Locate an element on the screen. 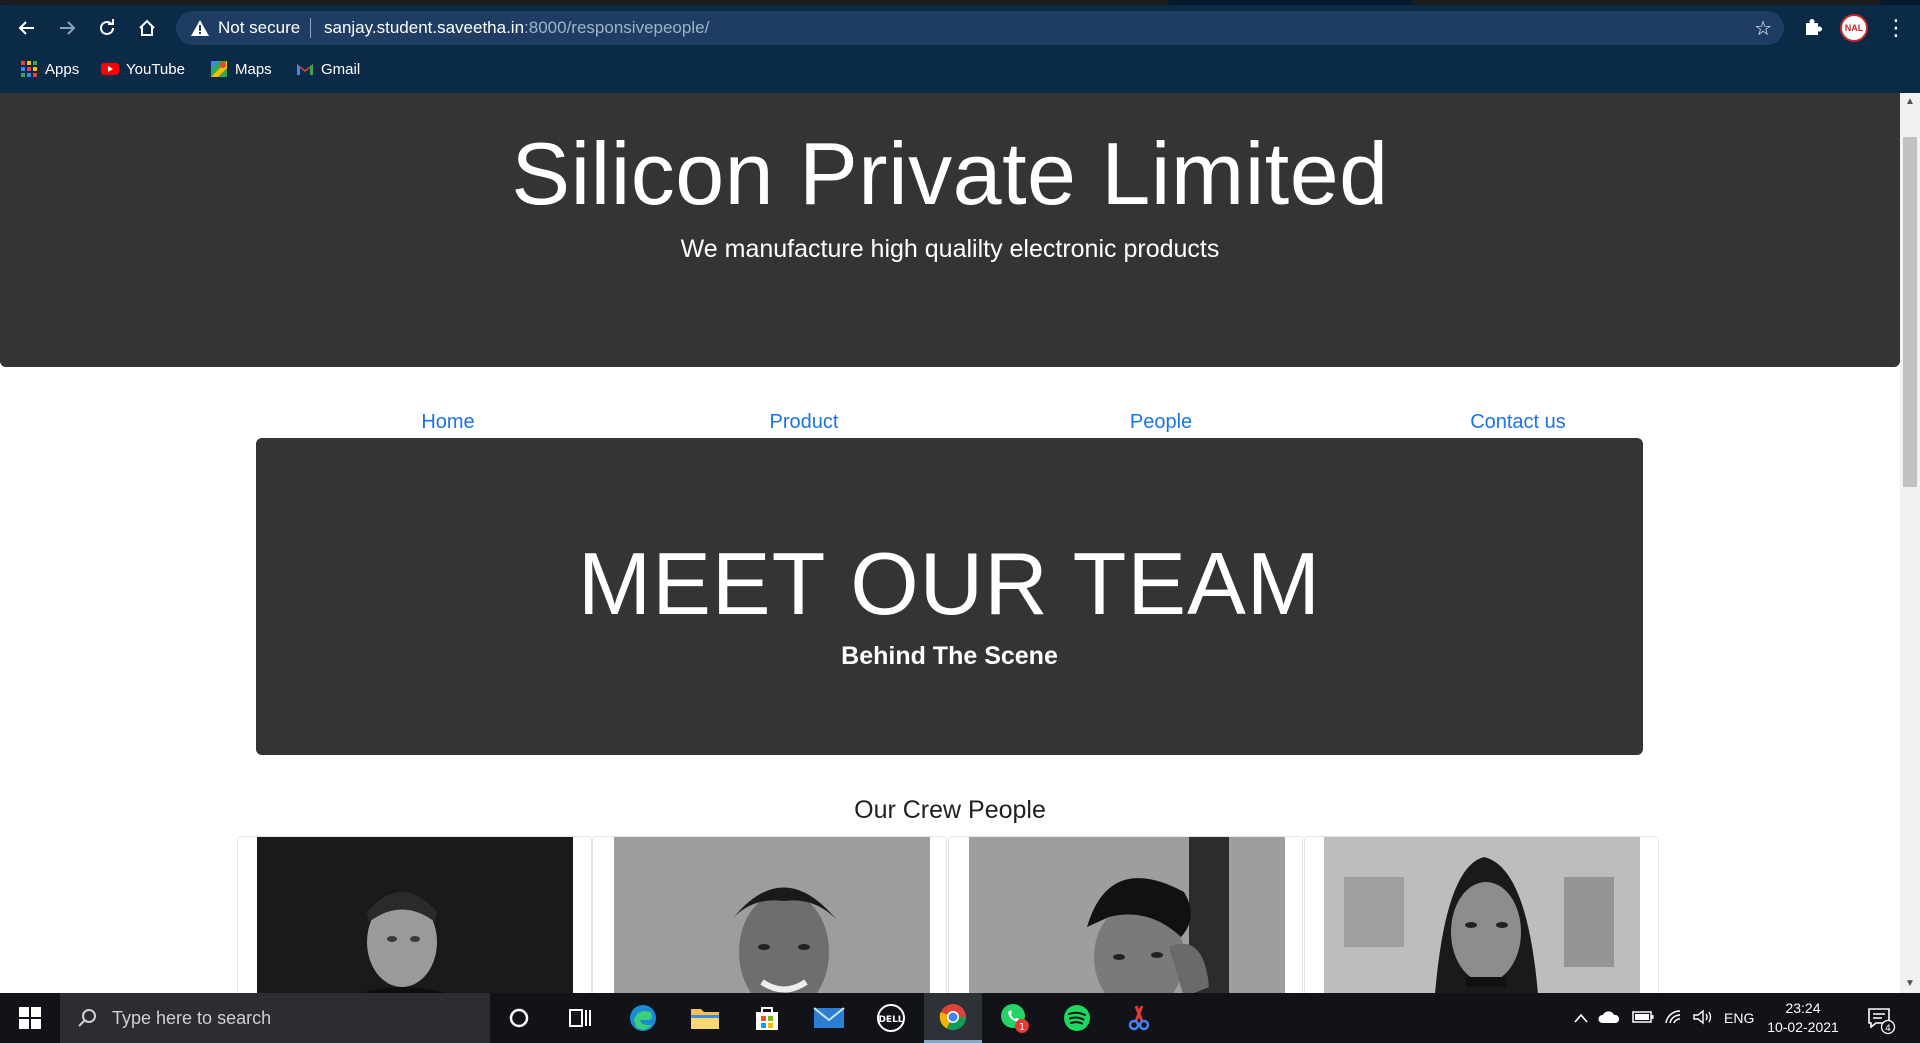 The image size is (1920, 1043). man-suit-photo is located at coordinates (415, 915).